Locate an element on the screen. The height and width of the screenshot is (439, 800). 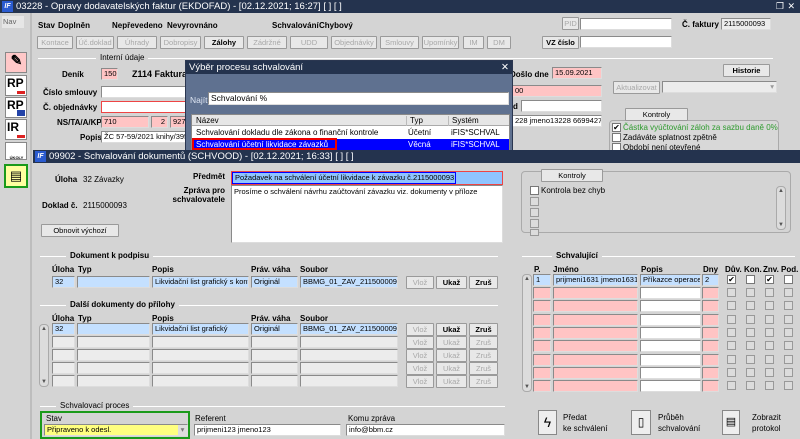
column-typ: Typ is located at coordinates (414, 121).